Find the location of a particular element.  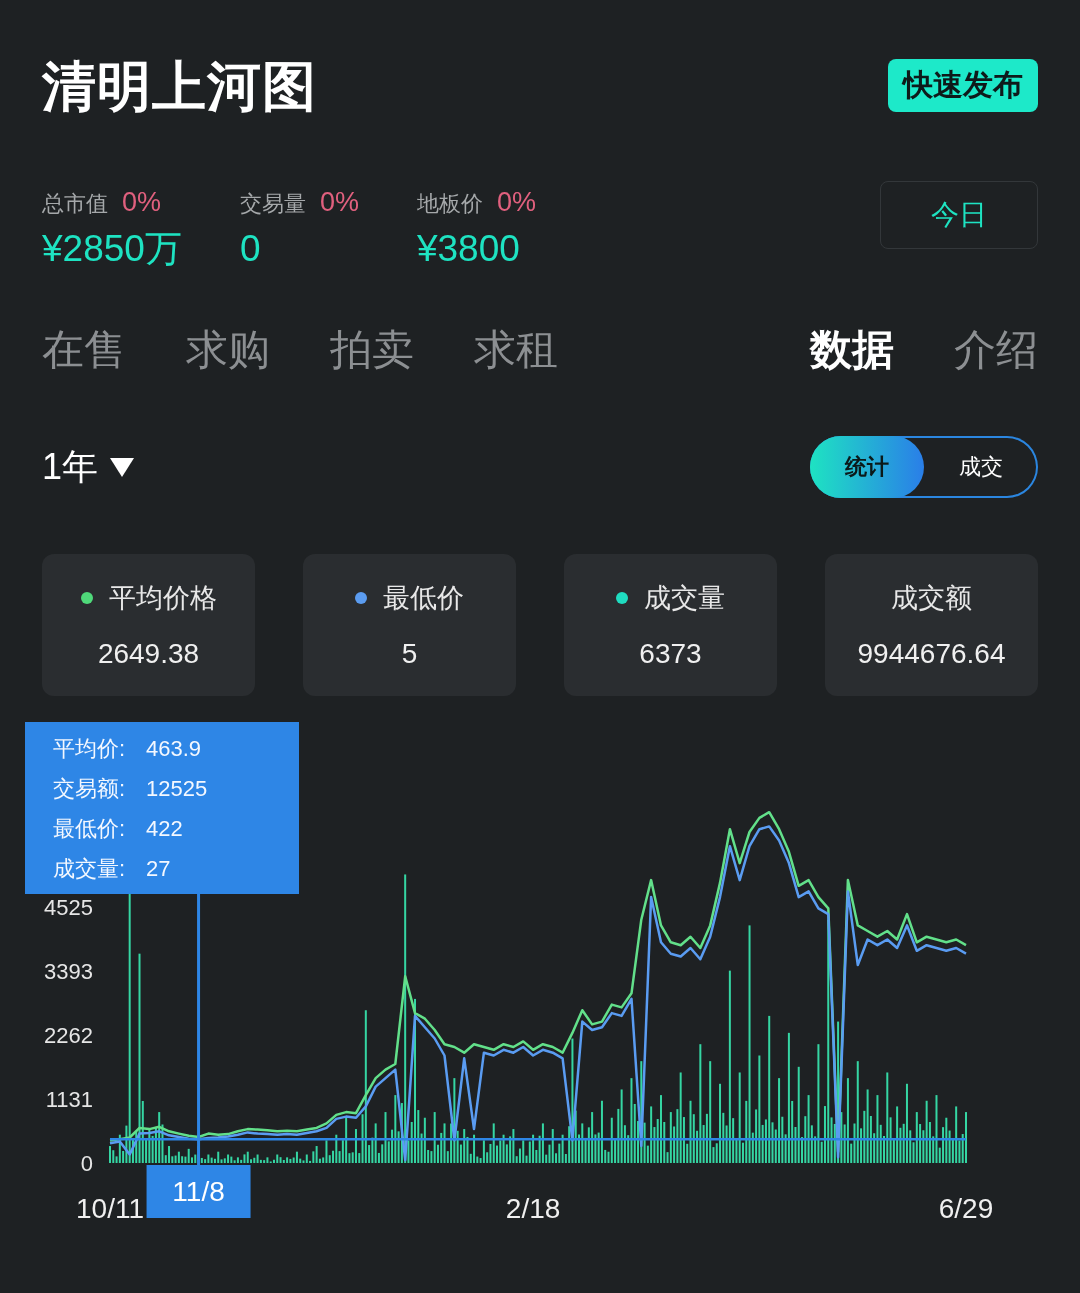

tooltip-label: 成交量: is located at coordinates (90, 869).